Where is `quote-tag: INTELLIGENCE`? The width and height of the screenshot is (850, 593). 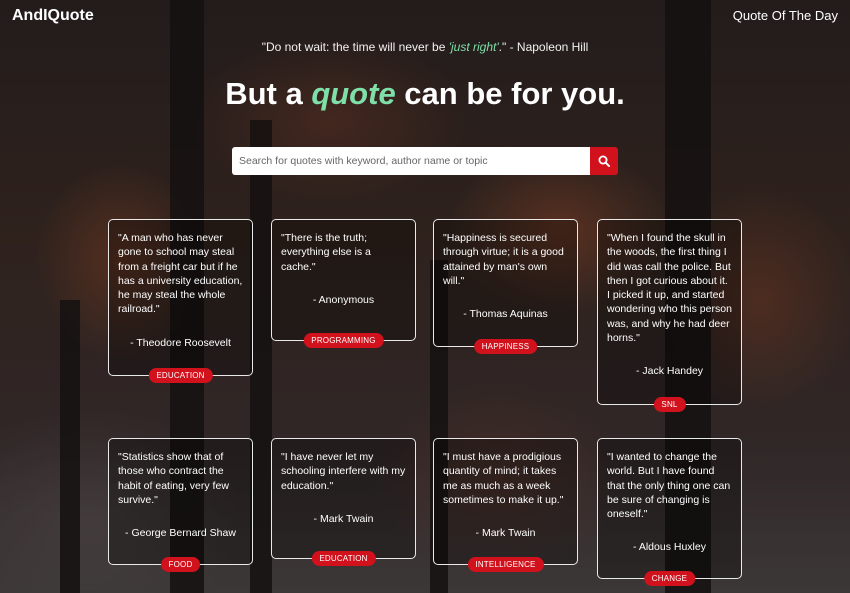 quote-tag: INTELLIGENCE is located at coordinates (505, 564).